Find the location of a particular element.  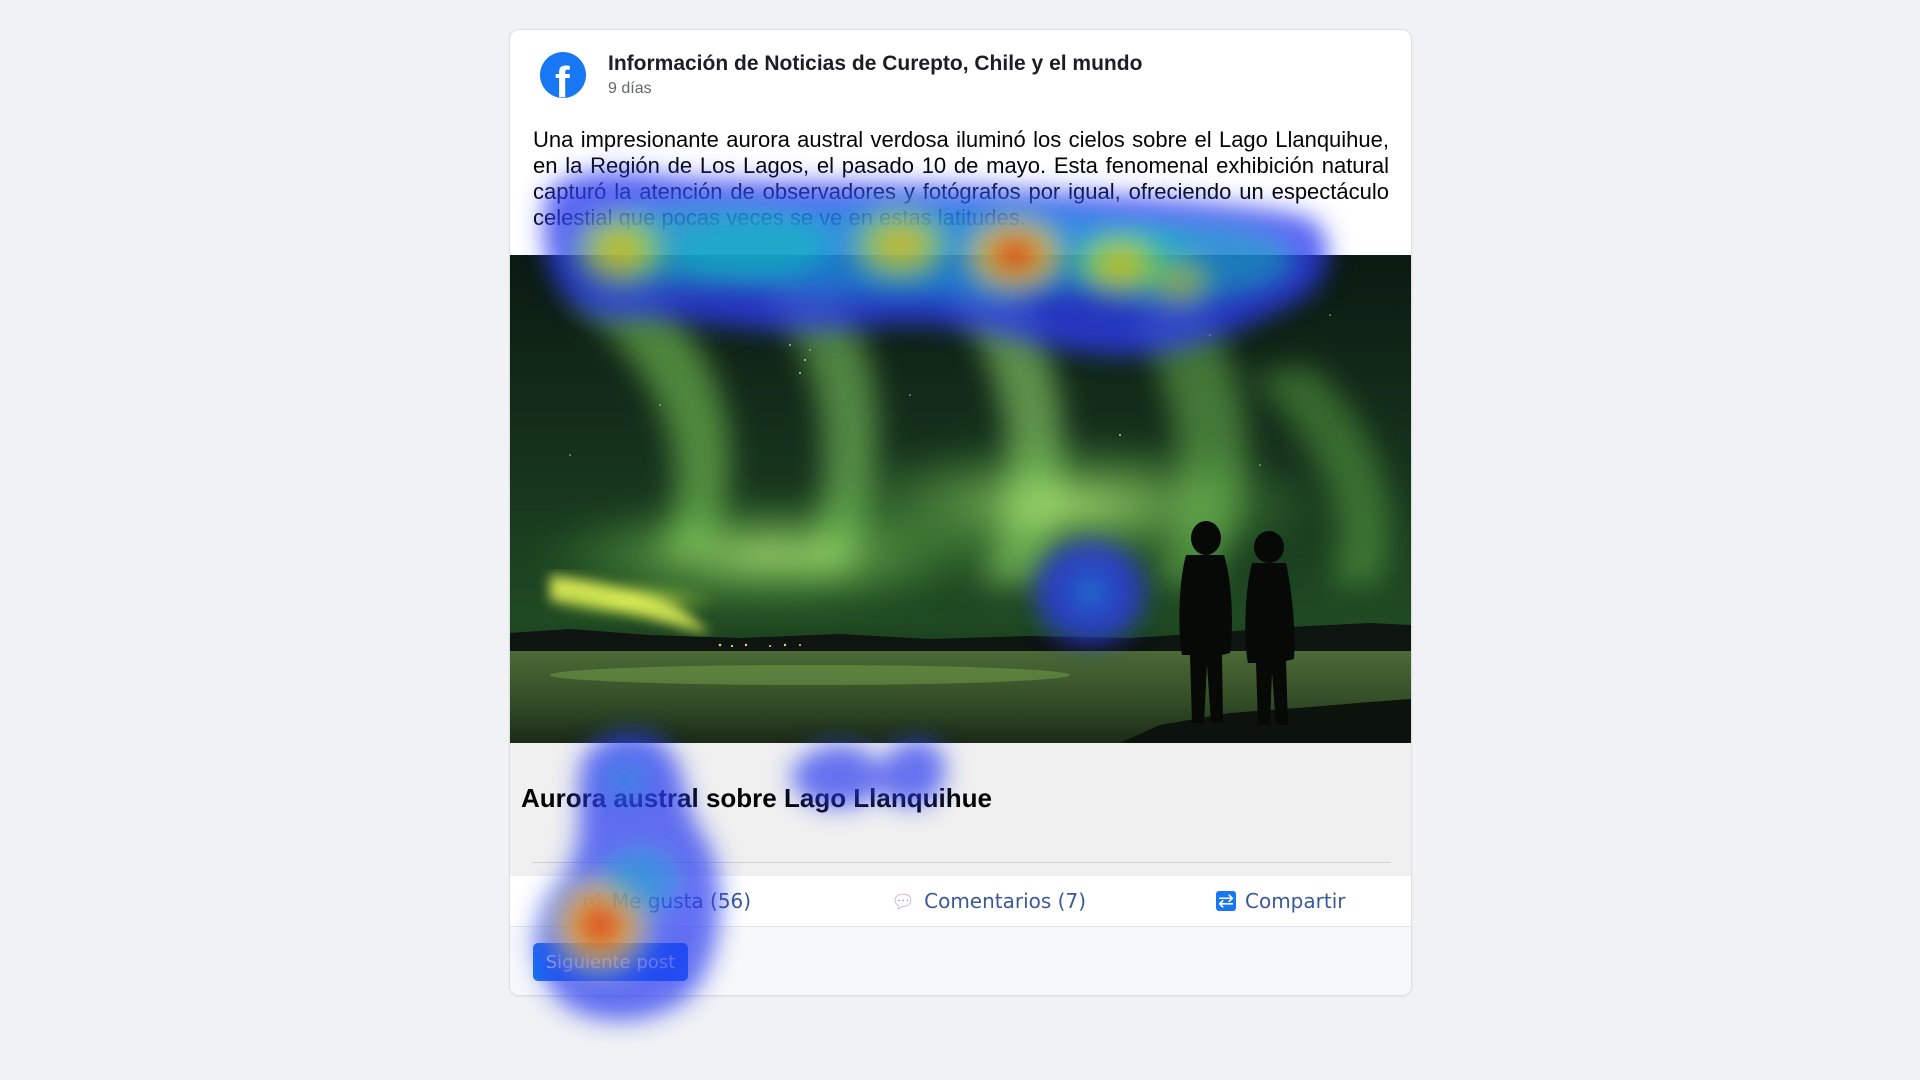

link-preview: Aurora austral sobre Lago Llanquihue is located at coordinates (960, 809).